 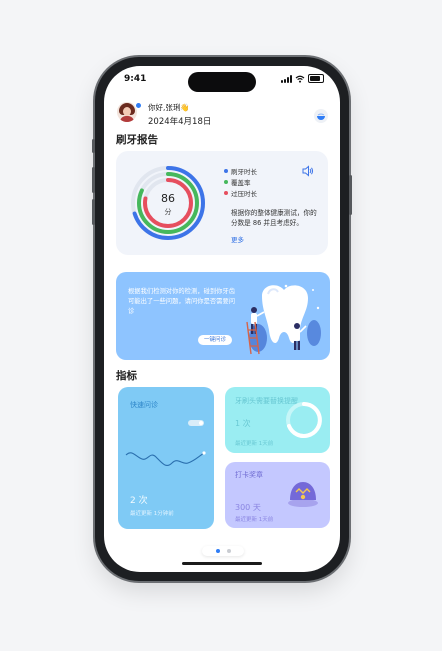 I want to click on device-status-button, so click(x=321, y=116).